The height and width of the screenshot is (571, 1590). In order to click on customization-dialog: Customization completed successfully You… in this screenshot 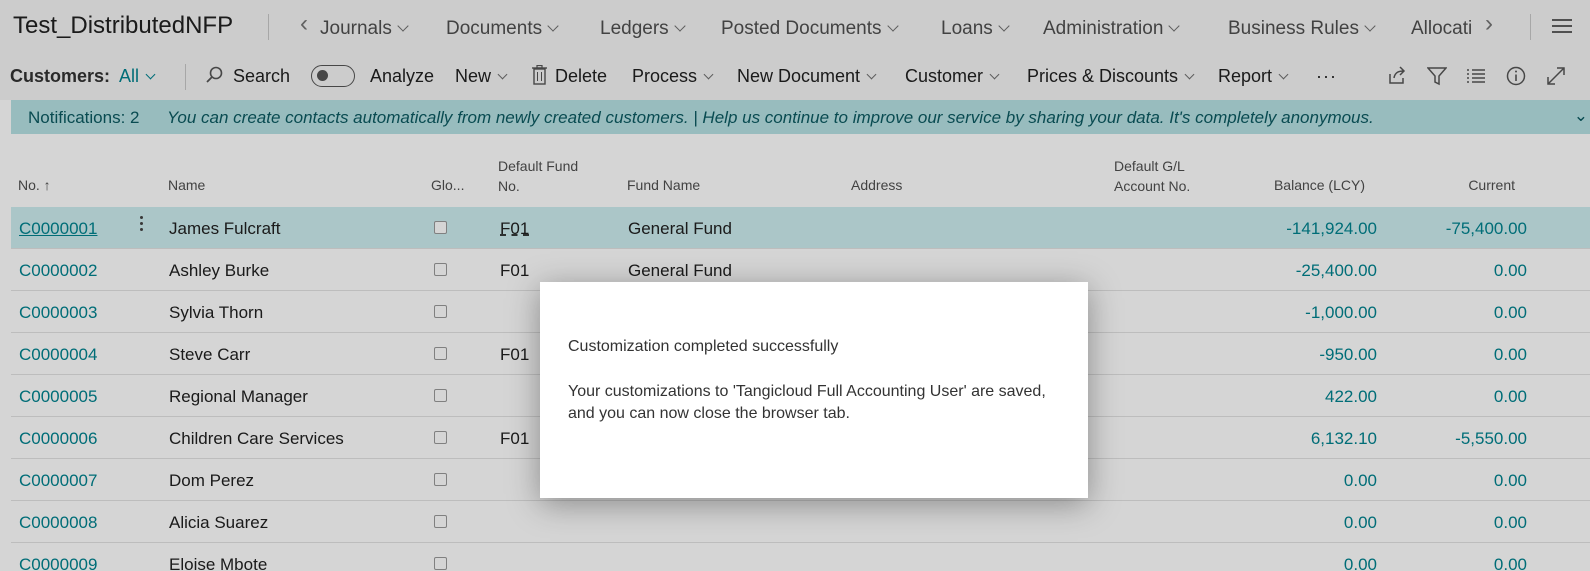, I will do `click(814, 390)`.